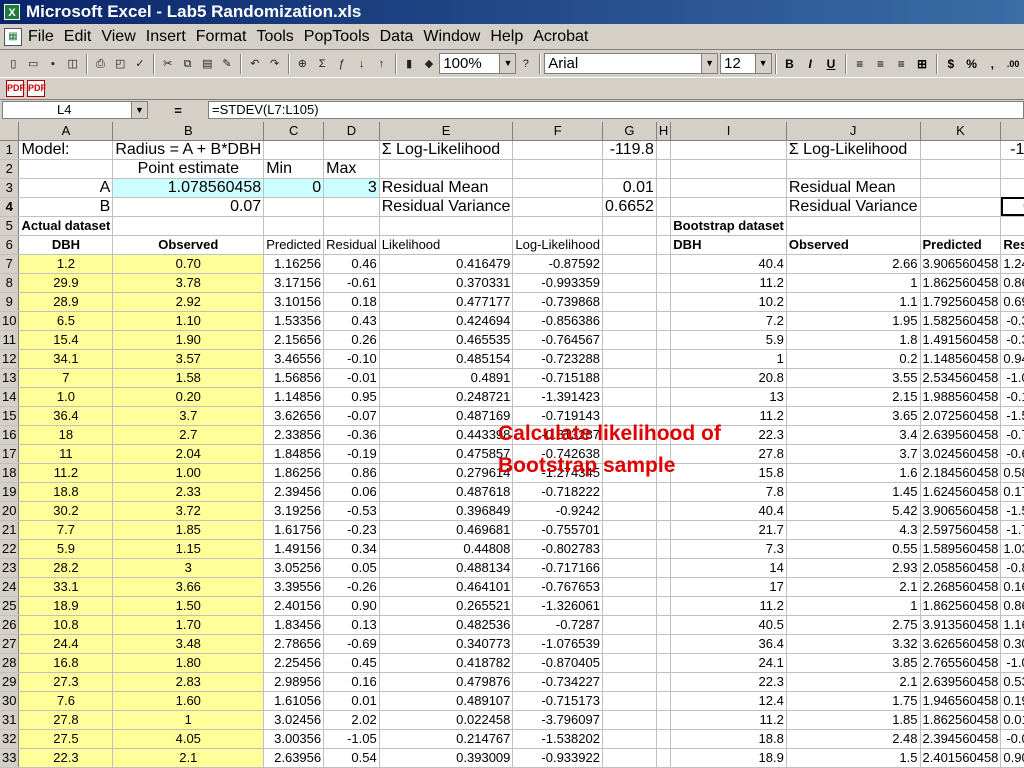 The width and height of the screenshot is (1024, 768). What do you see at coordinates (629, 511) in the screenshot?
I see `cell-g20` at bounding box center [629, 511].